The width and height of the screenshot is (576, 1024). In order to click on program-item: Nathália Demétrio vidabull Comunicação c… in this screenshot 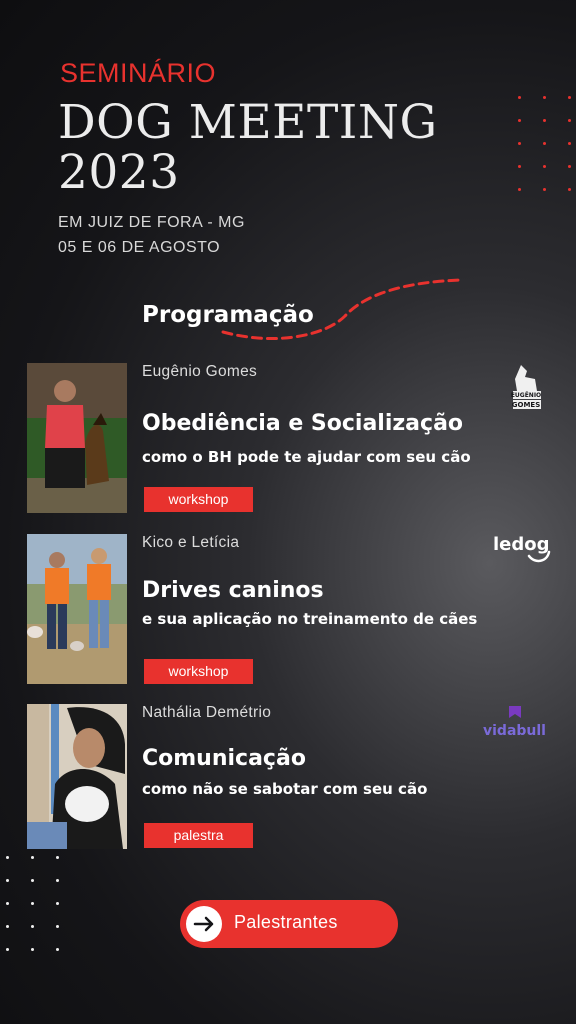, I will do `click(292, 779)`.